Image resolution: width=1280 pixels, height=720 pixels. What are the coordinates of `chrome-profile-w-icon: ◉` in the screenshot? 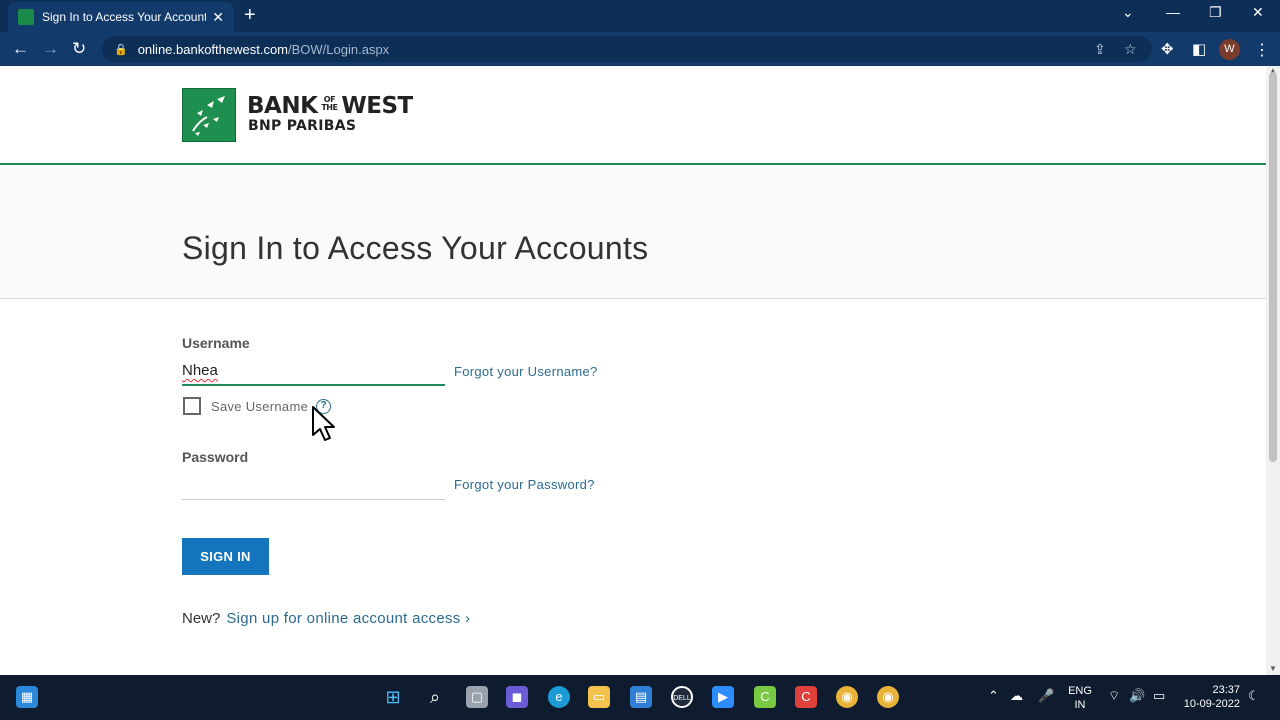 It's located at (888, 697).